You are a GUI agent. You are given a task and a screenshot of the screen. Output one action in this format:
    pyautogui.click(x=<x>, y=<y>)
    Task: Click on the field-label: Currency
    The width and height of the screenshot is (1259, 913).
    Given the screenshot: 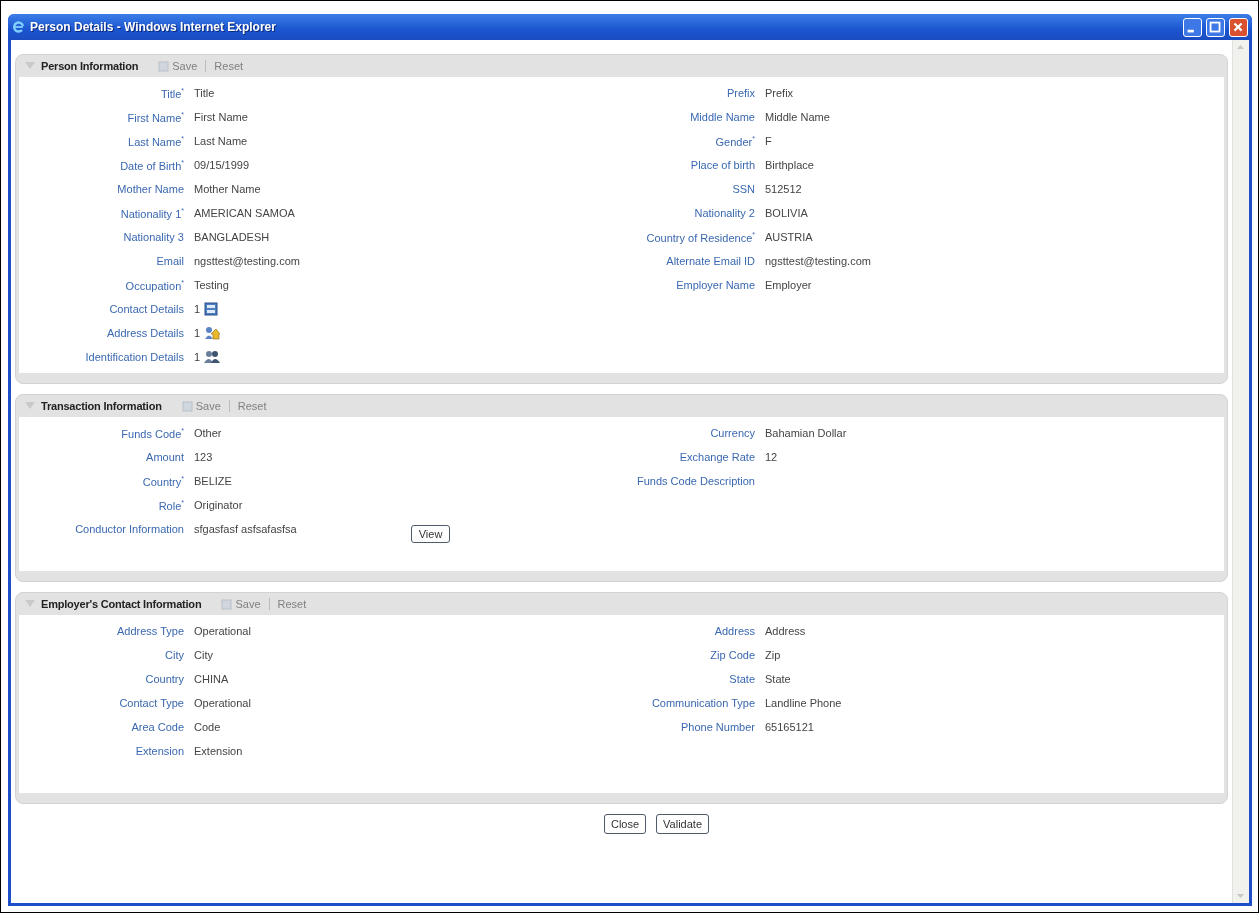 What is the action you would take?
    pyautogui.click(x=732, y=433)
    